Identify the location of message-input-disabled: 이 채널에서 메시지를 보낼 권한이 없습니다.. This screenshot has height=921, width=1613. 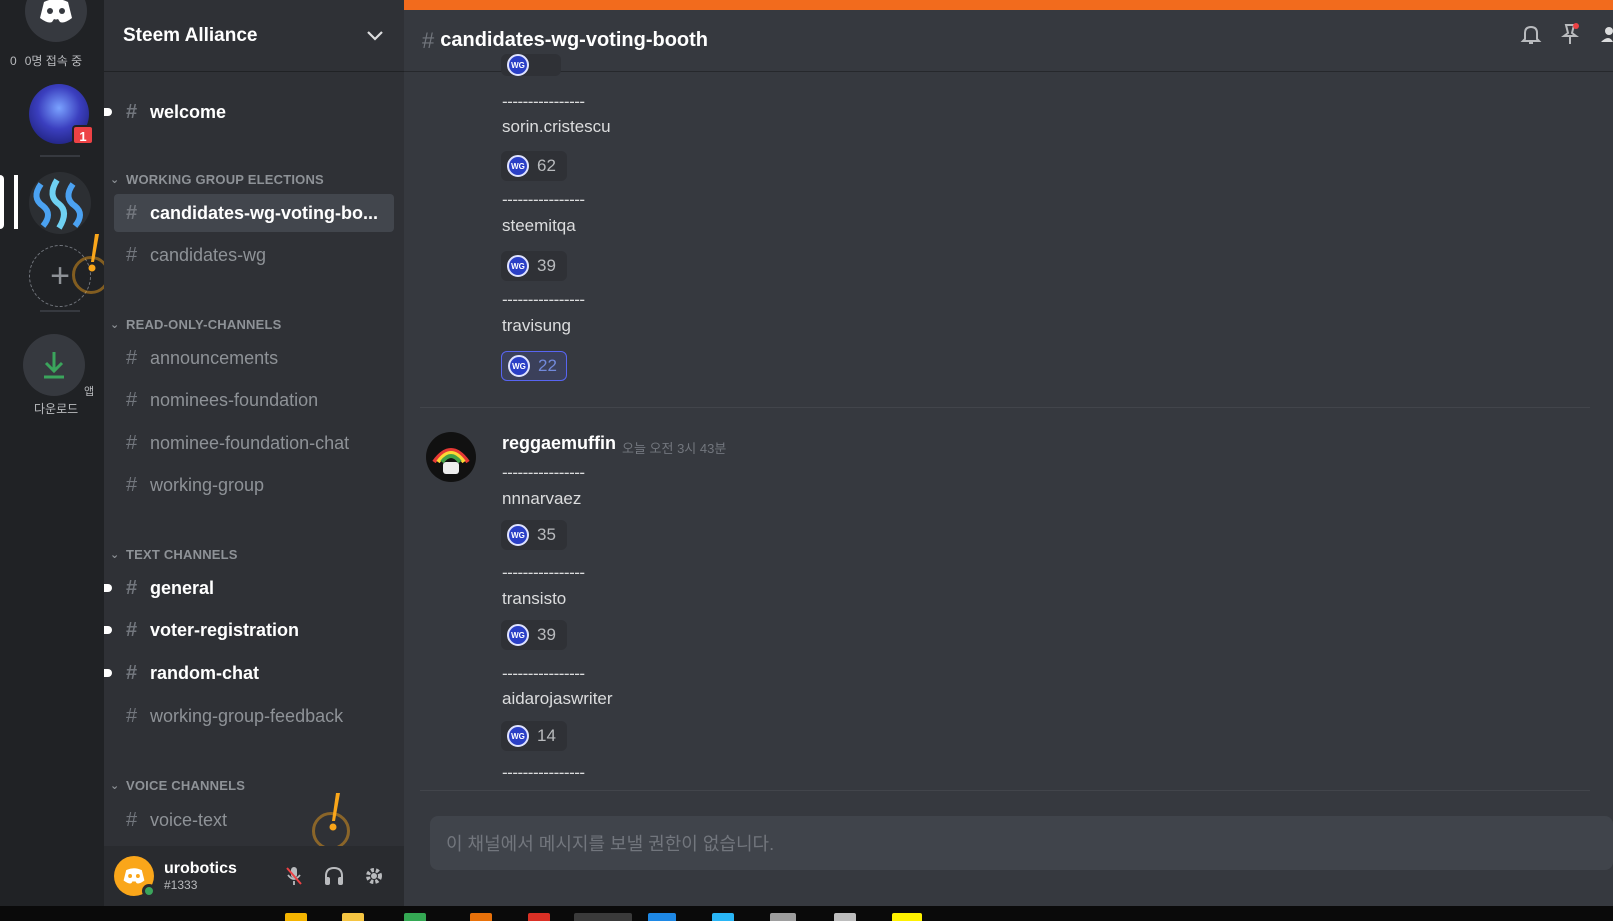
(1021, 843).